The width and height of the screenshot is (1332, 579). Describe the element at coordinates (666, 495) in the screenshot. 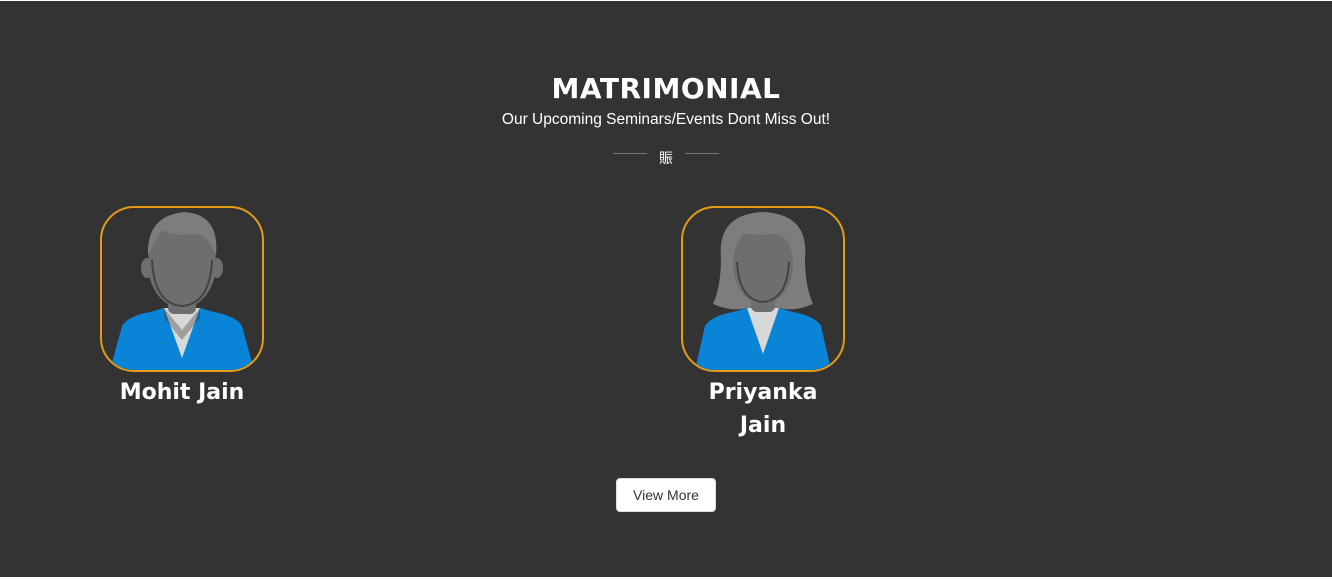

I see `view-more-button: View More` at that location.